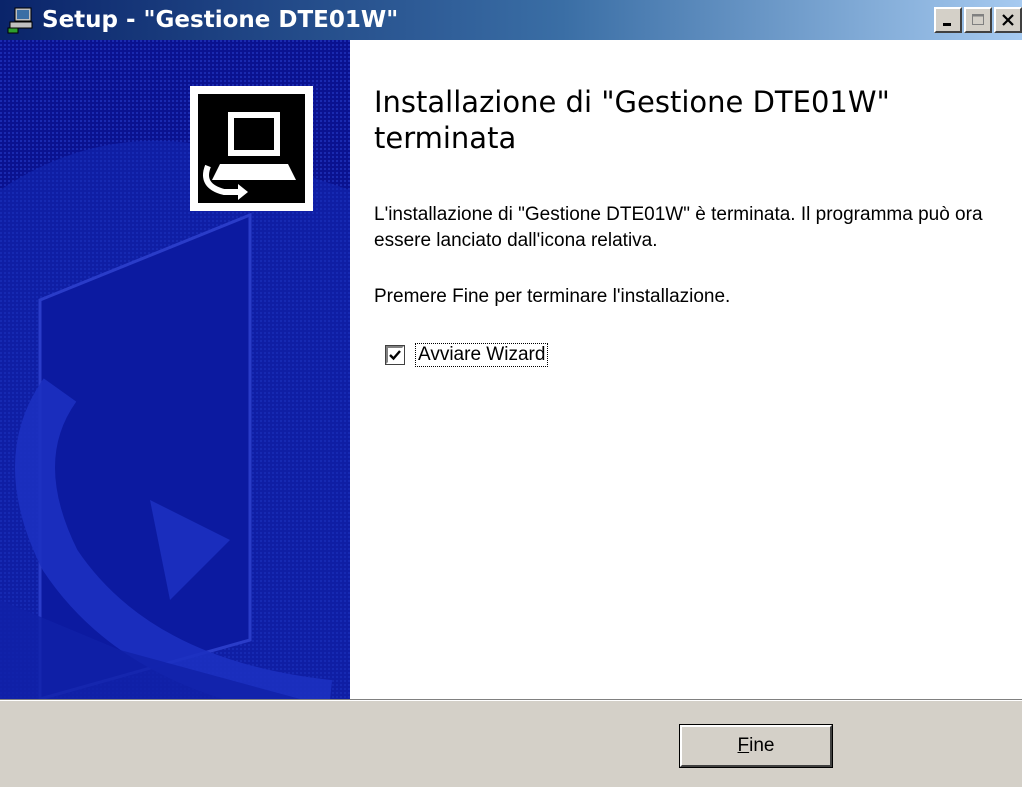  I want to click on title-bar: Setup - "Gestione DTE01W", so click(511, 20).